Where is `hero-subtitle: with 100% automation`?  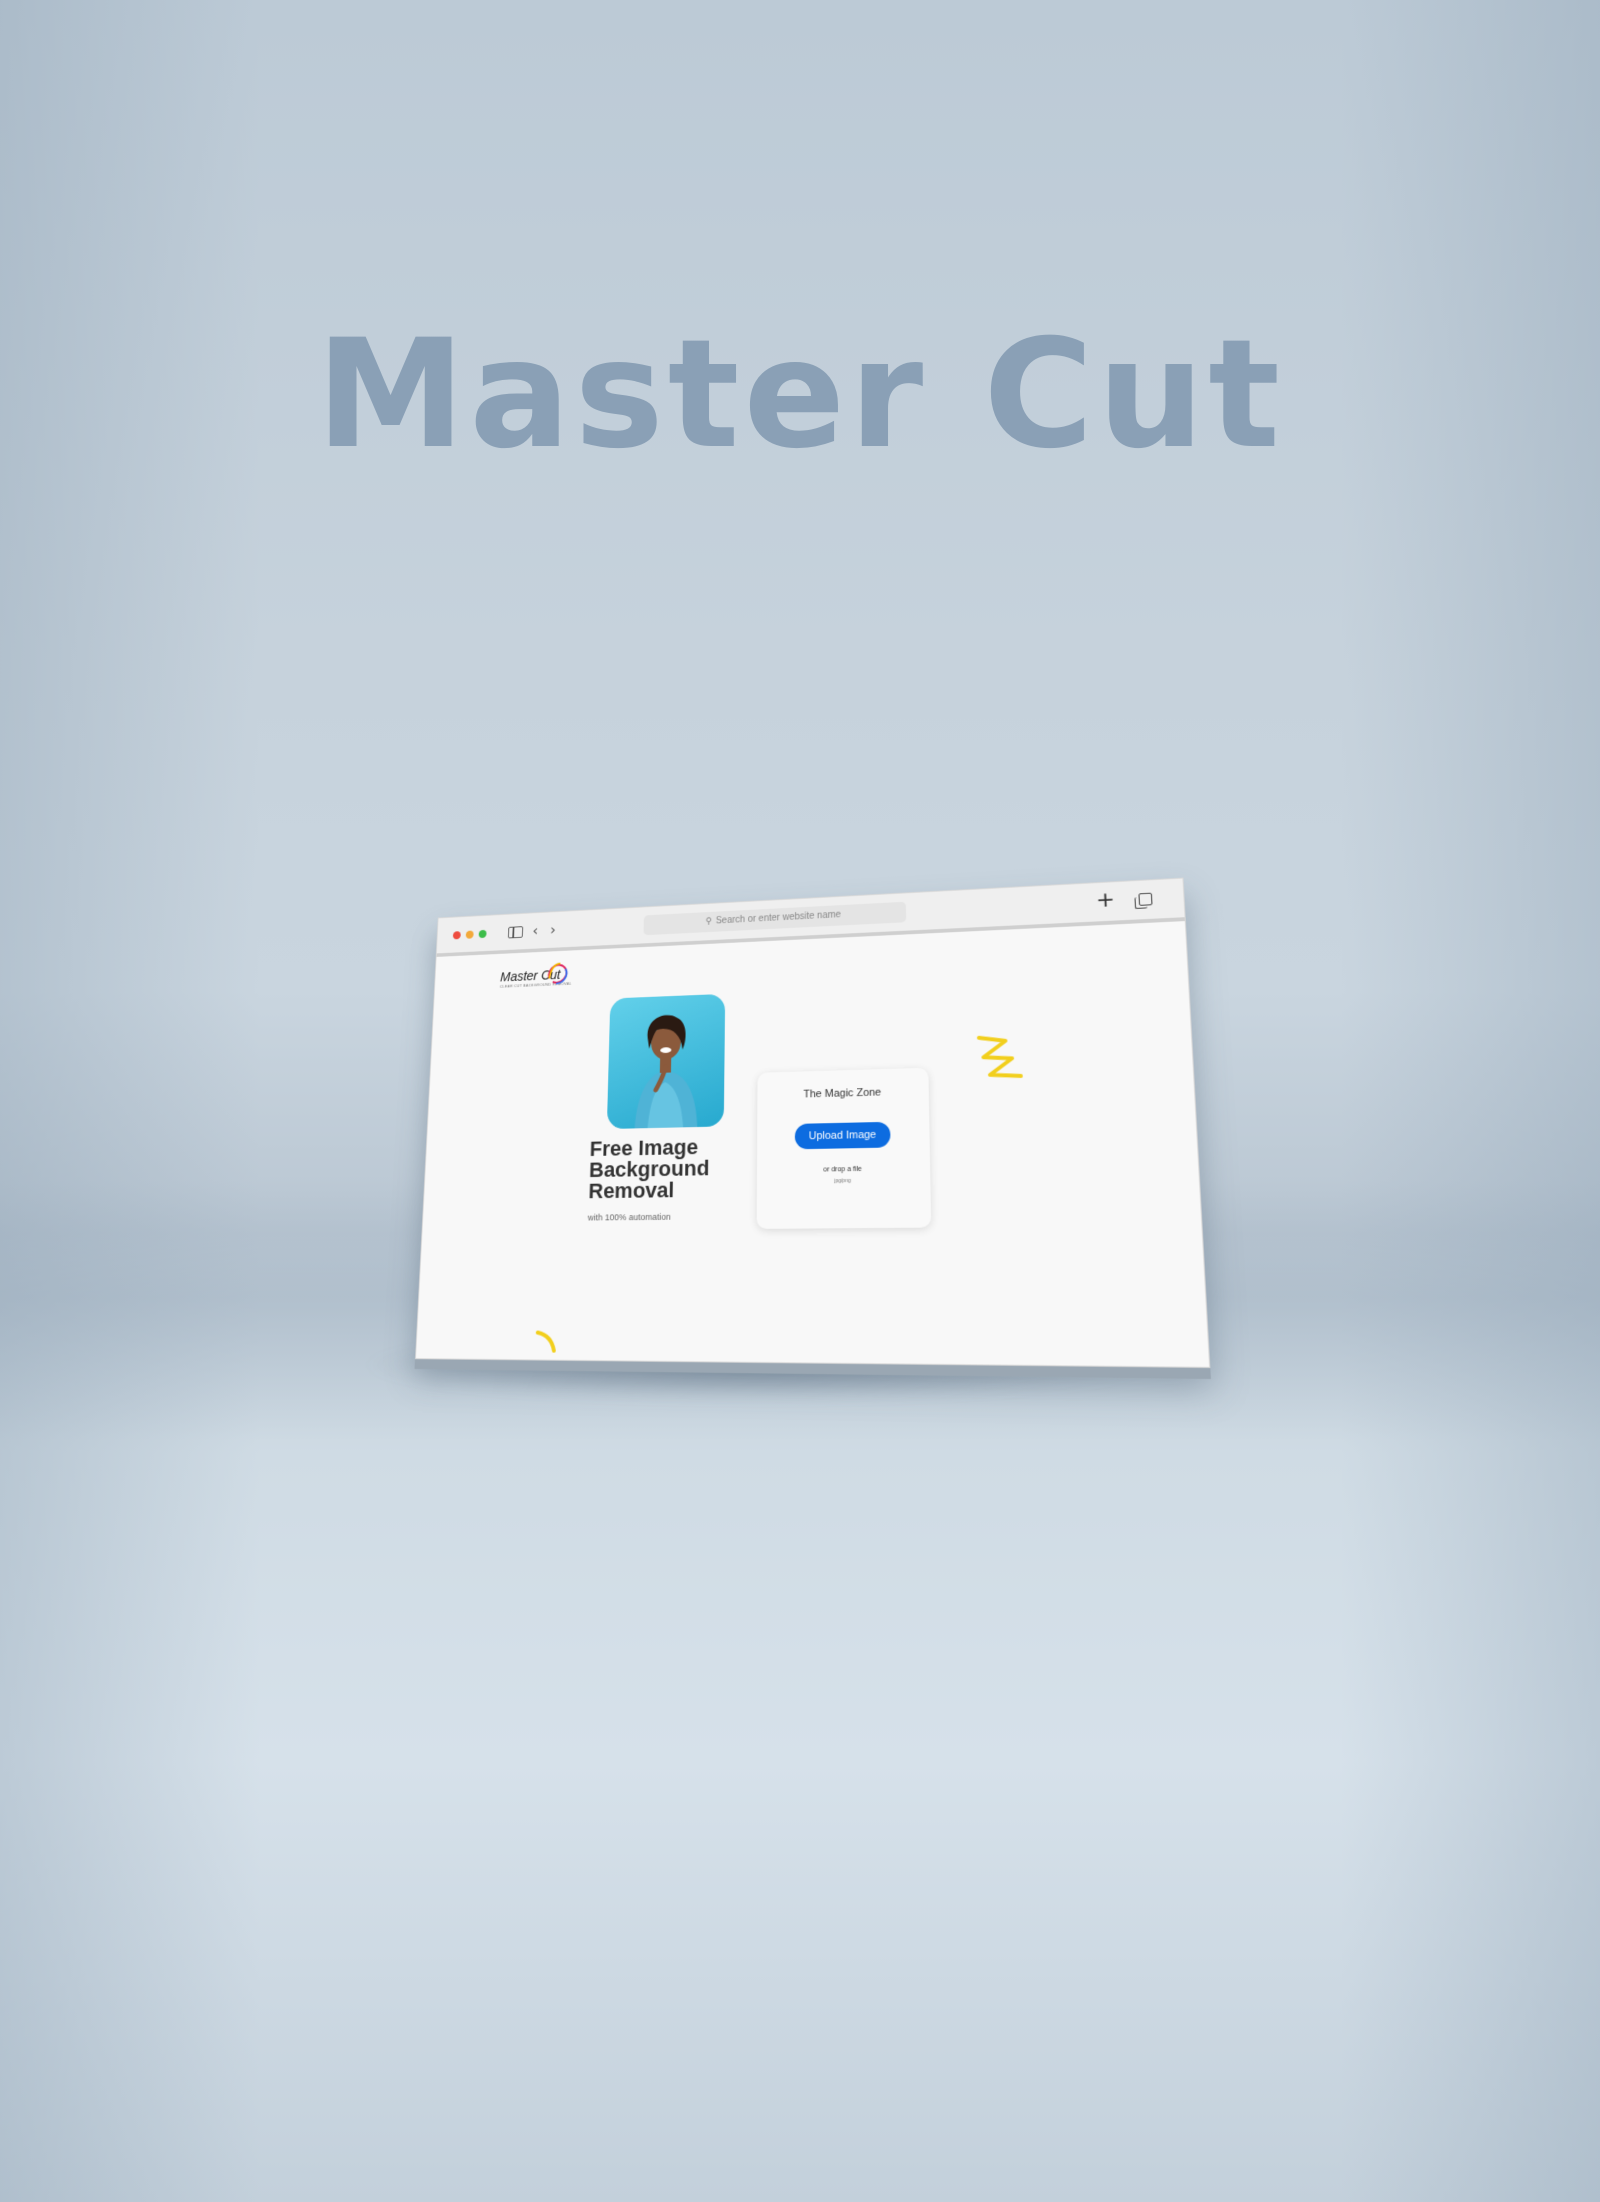 hero-subtitle: with 100% automation is located at coordinates (629, 1217).